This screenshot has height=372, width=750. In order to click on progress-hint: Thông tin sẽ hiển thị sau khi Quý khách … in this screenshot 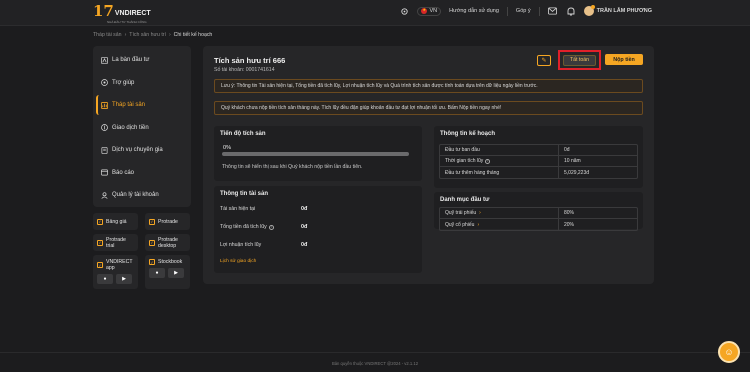, I will do `click(292, 167)`.